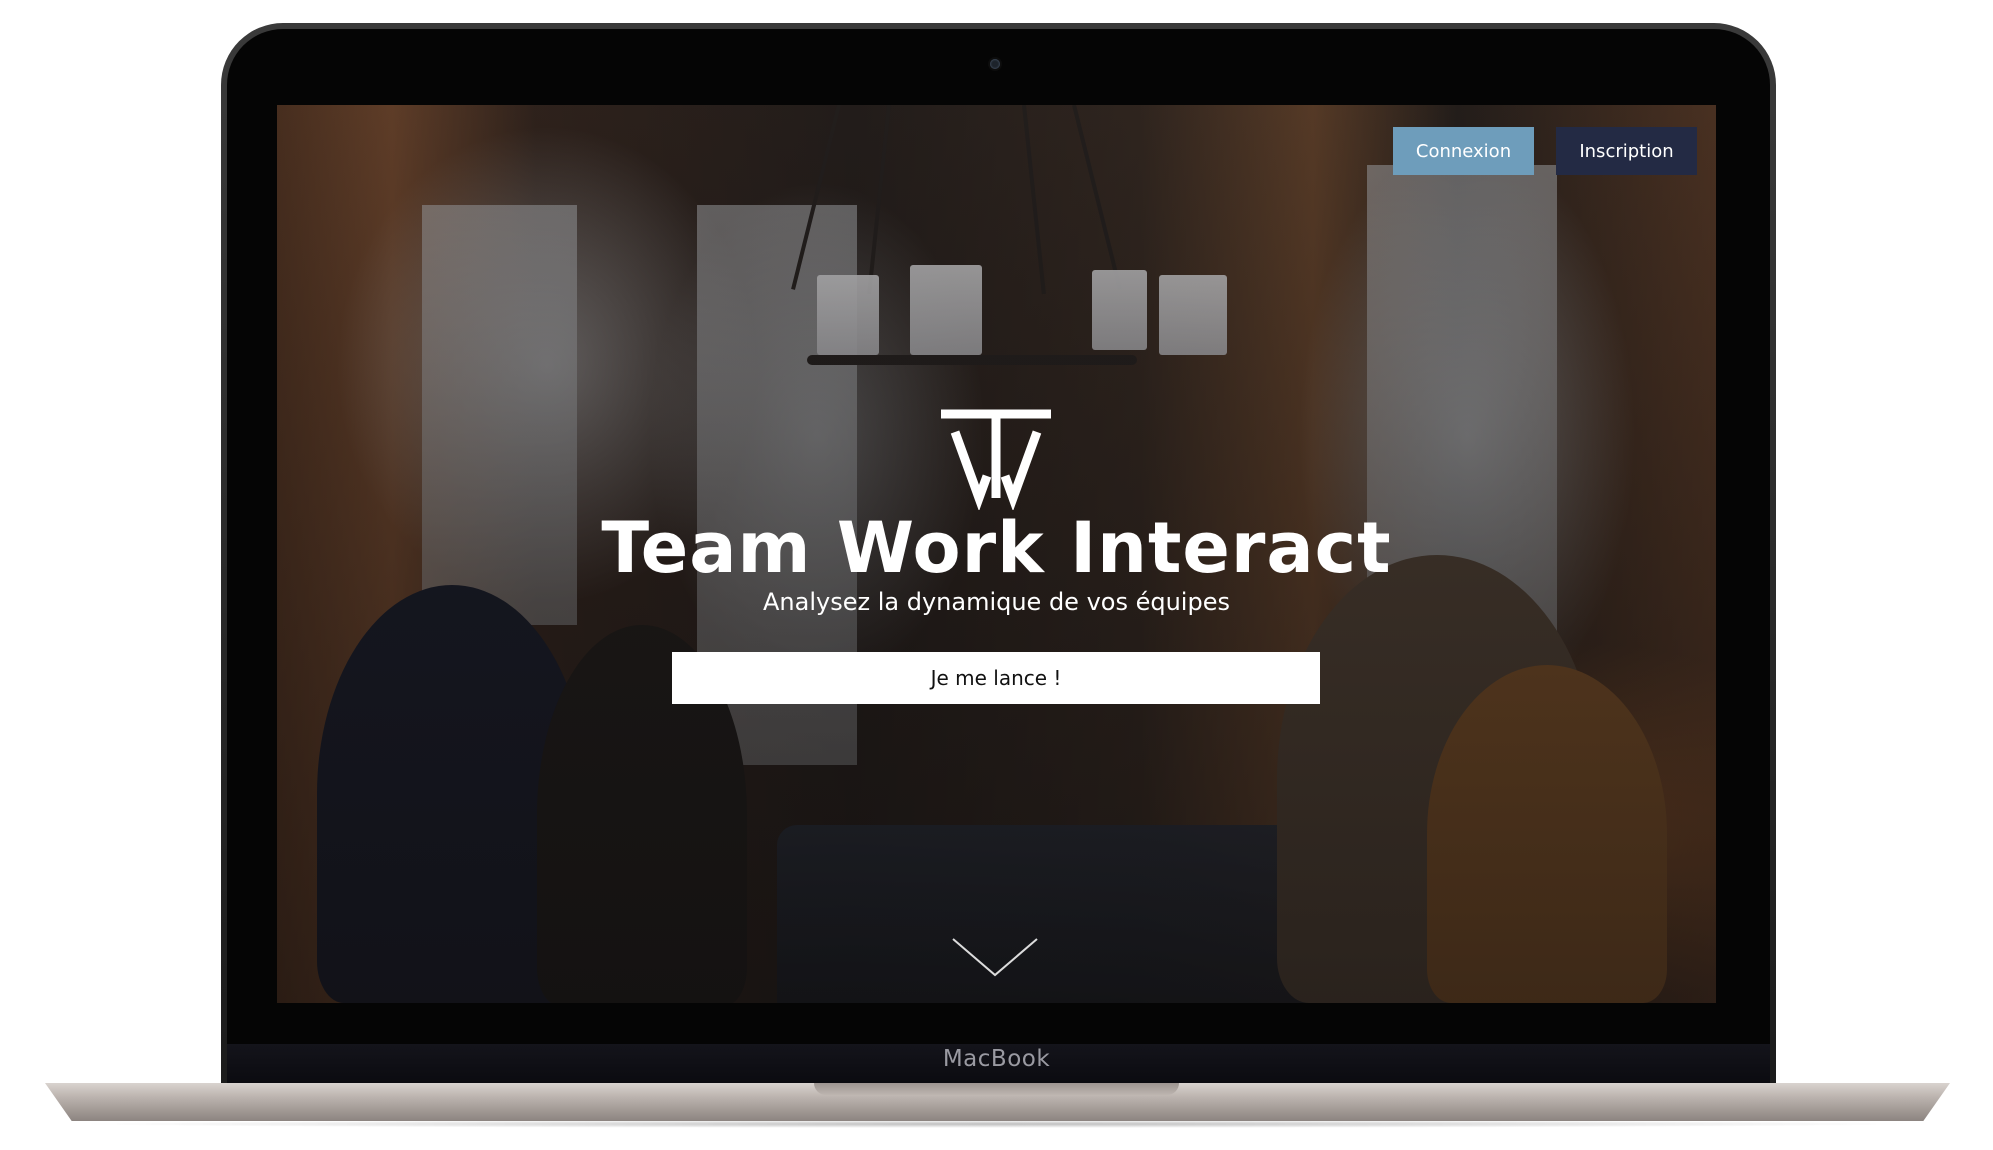 Image resolution: width=1993 pixels, height=1150 pixels. Describe the element at coordinates (996, 678) in the screenshot. I see `get-started-button: Je me lance !` at that location.